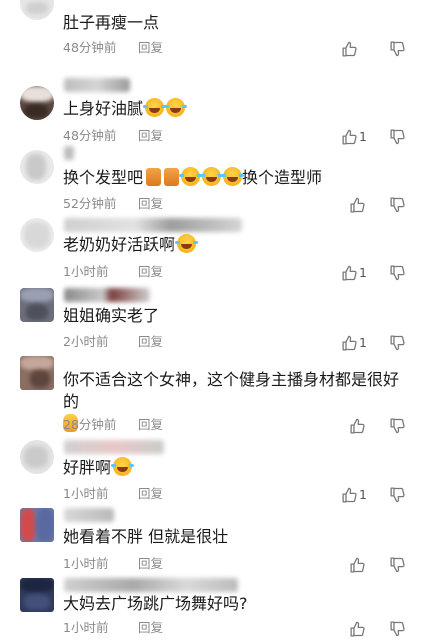  I want to click on comment-text-content: 你不适合这个女神，这个健身主播身材都是很好的, so click(231, 390).